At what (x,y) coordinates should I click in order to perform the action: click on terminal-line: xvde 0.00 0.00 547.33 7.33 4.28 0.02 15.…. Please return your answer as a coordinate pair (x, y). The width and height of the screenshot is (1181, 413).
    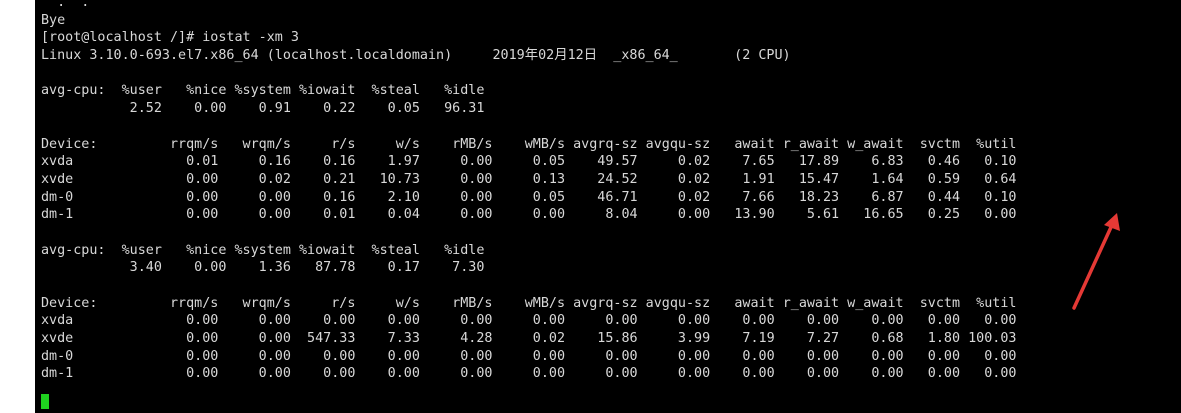
    Looking at the image, I should click on (529, 339).